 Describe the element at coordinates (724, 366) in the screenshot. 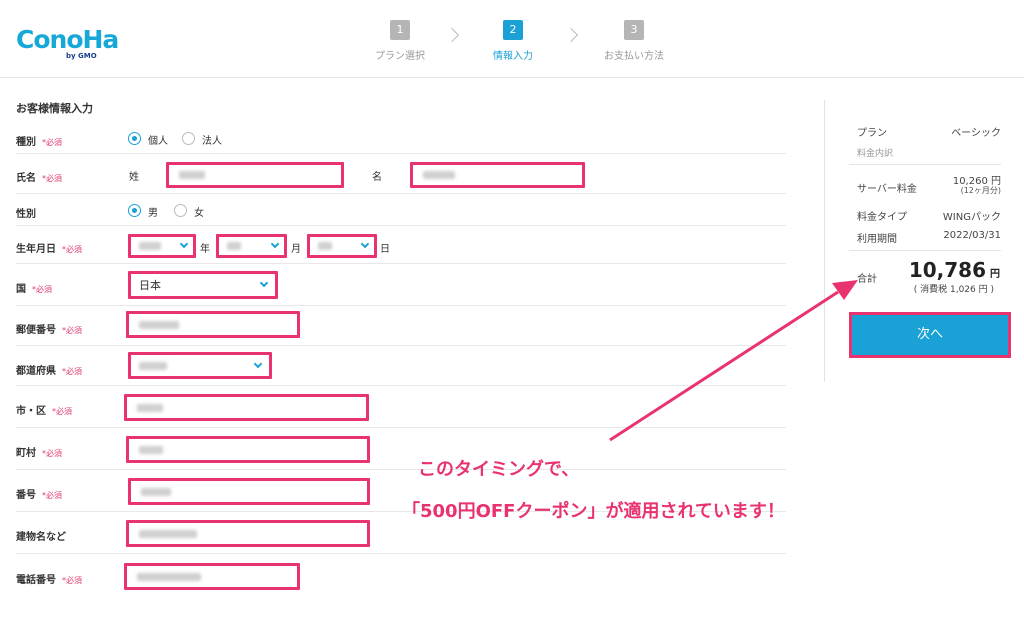

I see `arrow-line` at that location.